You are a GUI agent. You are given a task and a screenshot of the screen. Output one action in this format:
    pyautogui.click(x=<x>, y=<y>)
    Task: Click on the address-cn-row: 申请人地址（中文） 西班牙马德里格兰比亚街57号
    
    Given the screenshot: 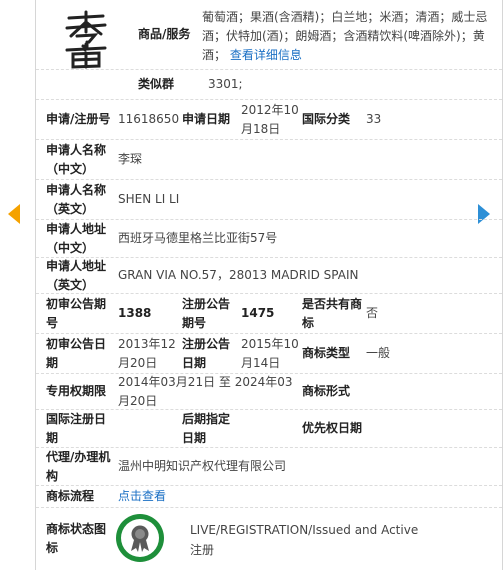 What is the action you would take?
    pyautogui.click(x=269, y=239)
    